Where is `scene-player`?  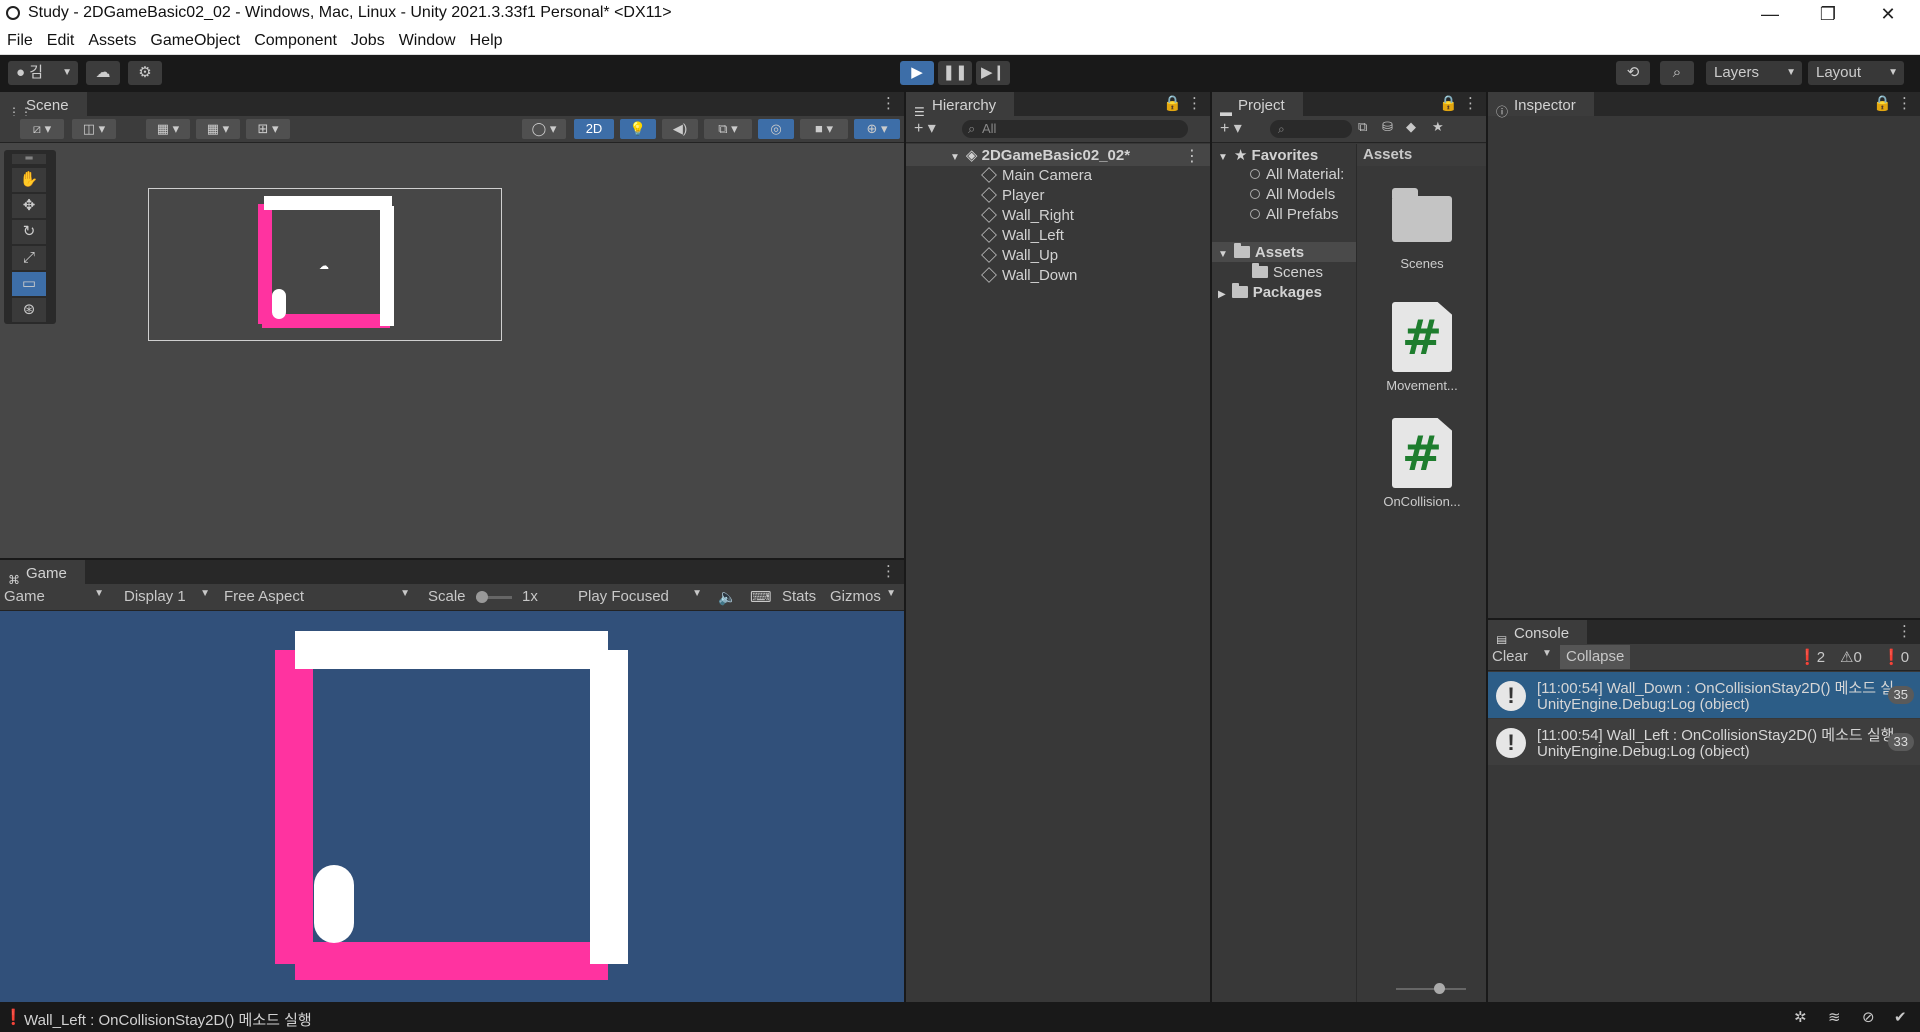
scene-player is located at coordinates (279, 304).